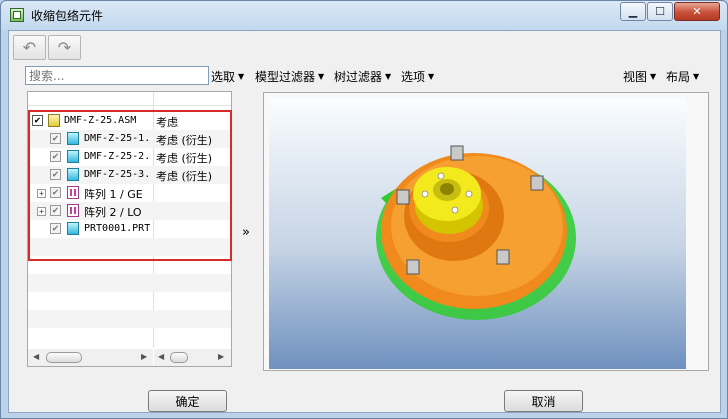 This screenshot has height=419, width=728. What do you see at coordinates (54, 120) in the screenshot?
I see `assembly-icon` at bounding box center [54, 120].